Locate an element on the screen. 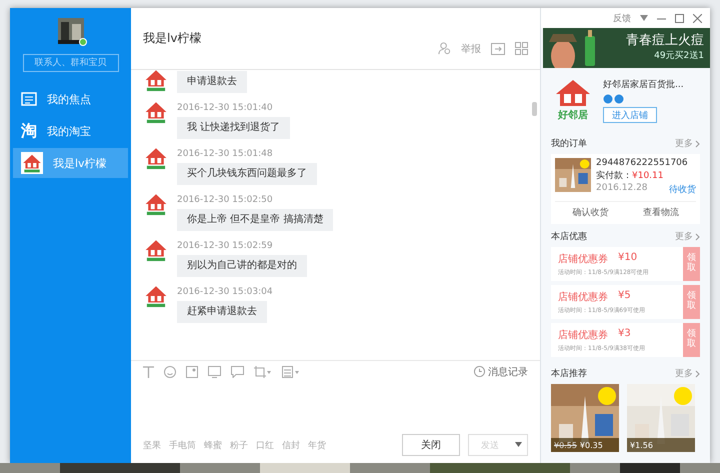 The height and width of the screenshot is (473, 720). section-title: 我的订单 is located at coordinates (569, 144).